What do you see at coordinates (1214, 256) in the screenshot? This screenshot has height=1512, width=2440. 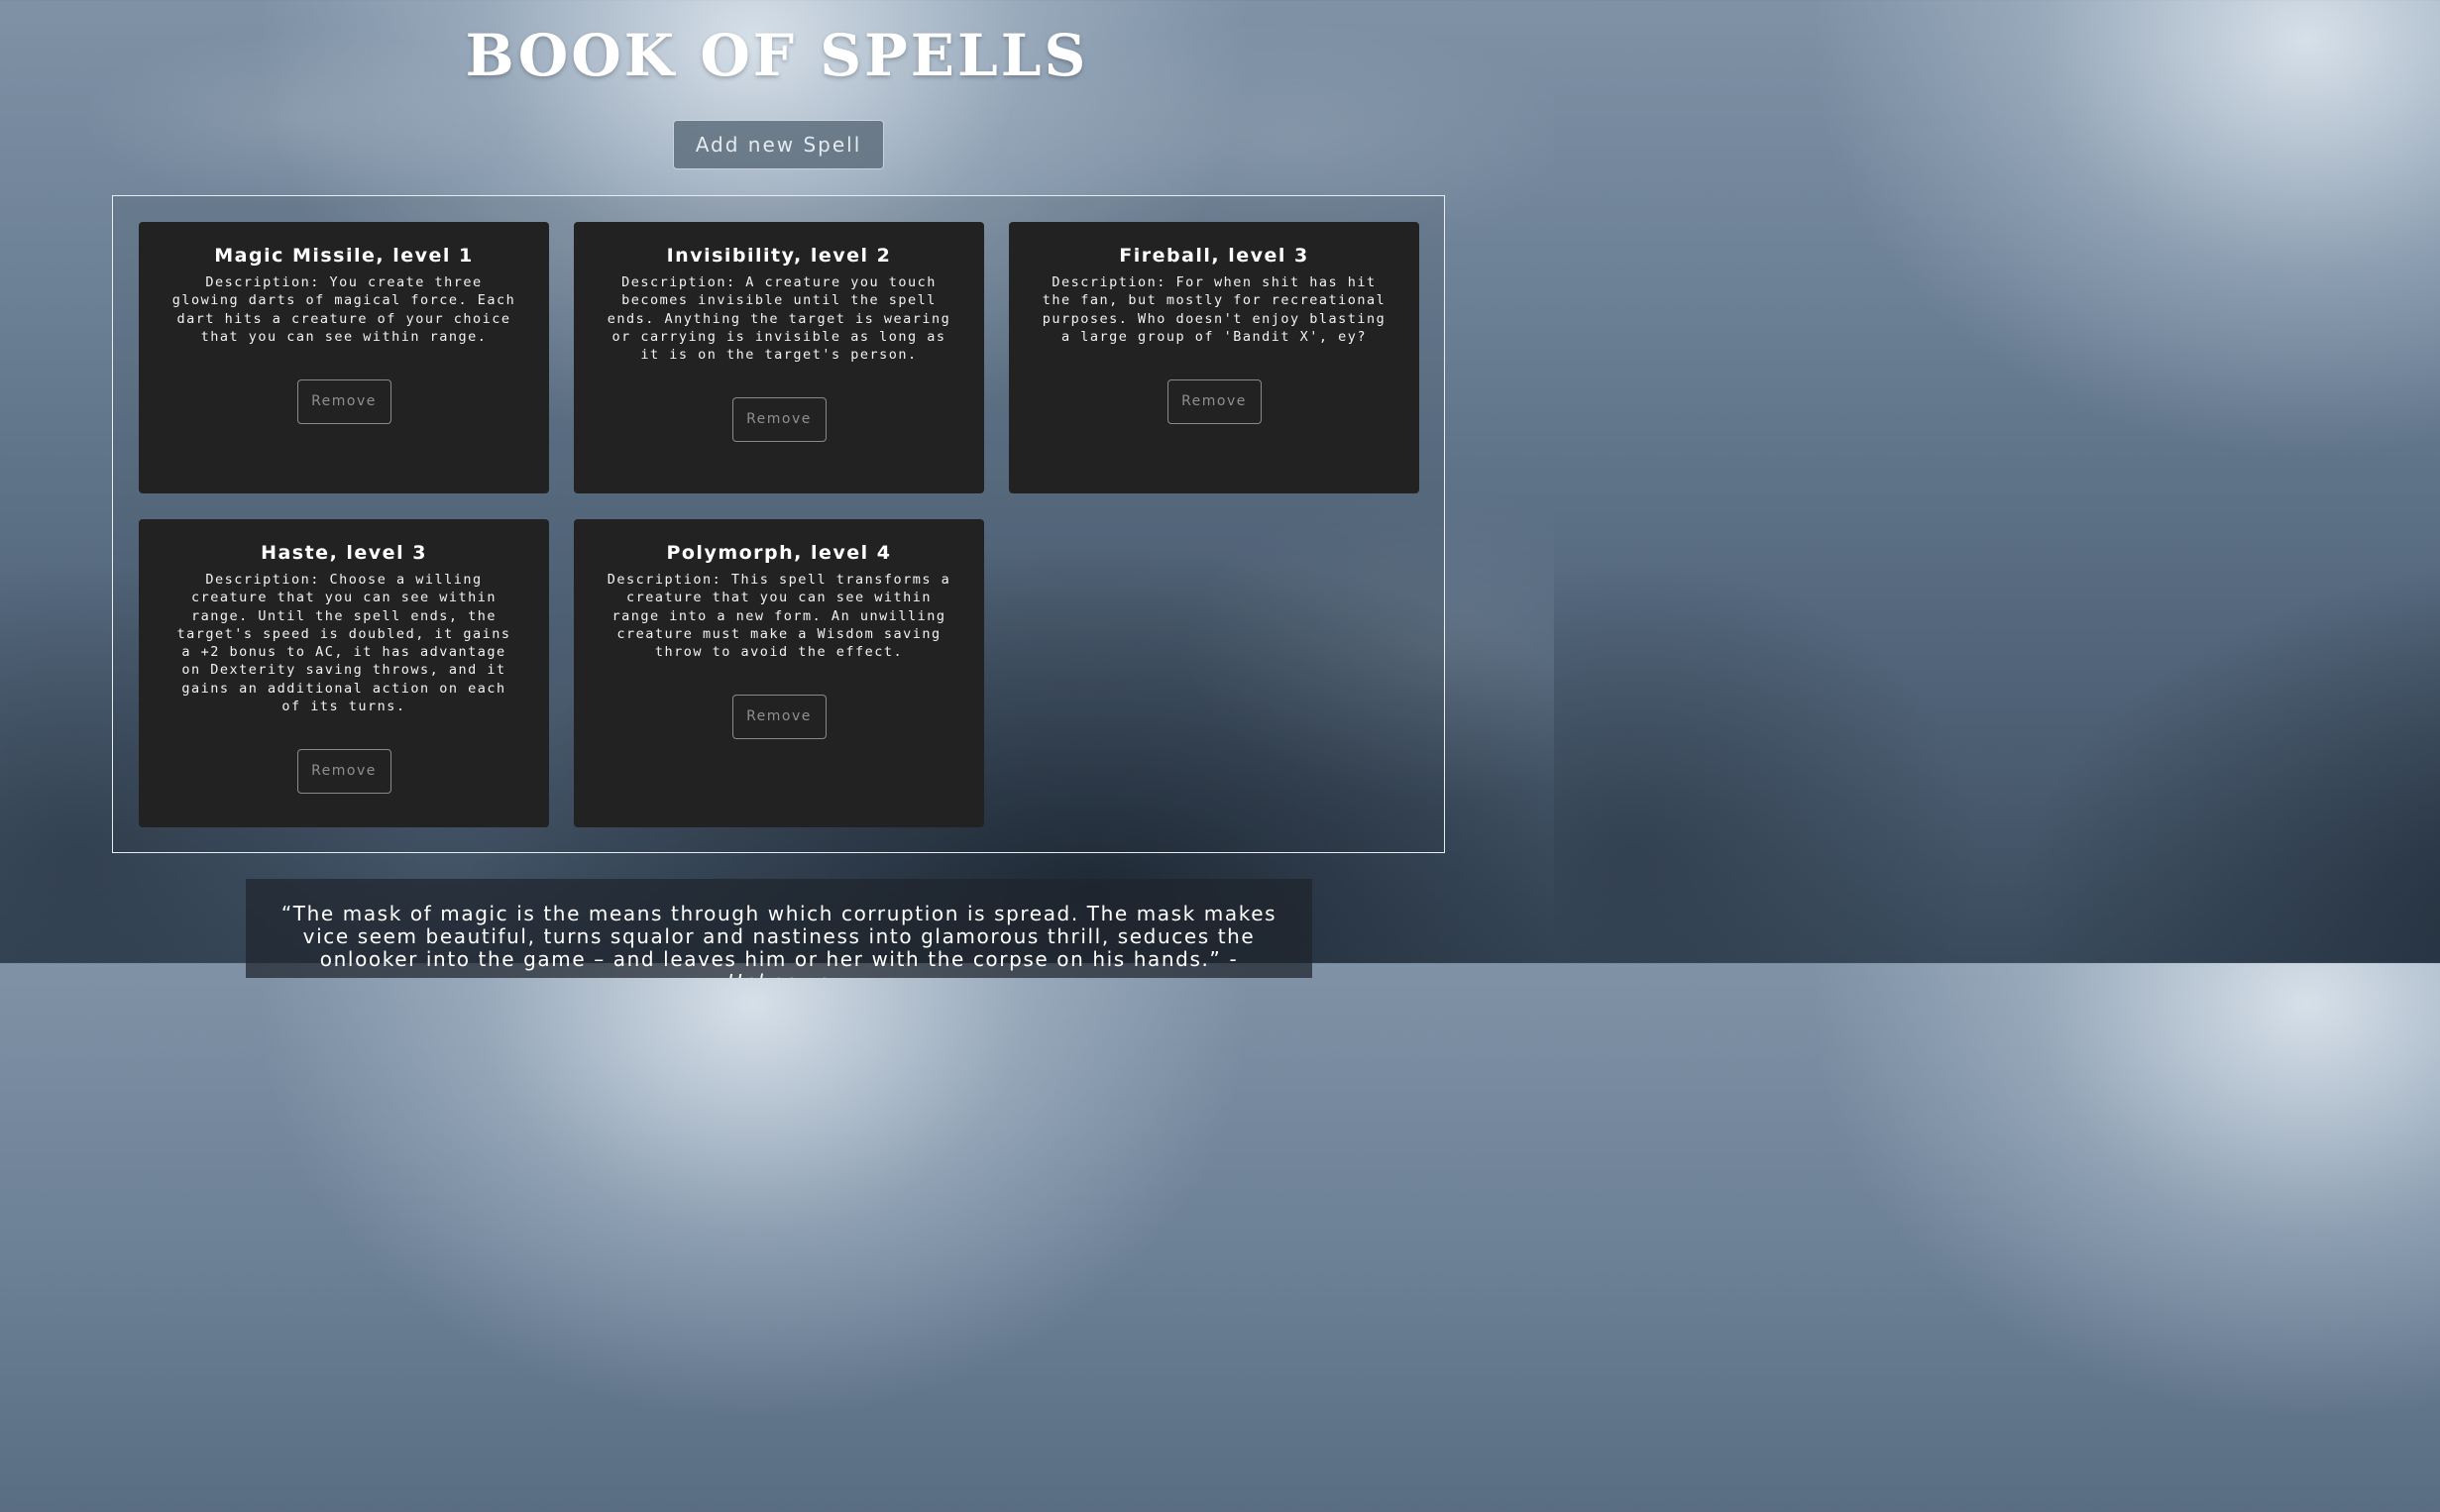 I see `spell-name: Fireball, level 3` at bounding box center [1214, 256].